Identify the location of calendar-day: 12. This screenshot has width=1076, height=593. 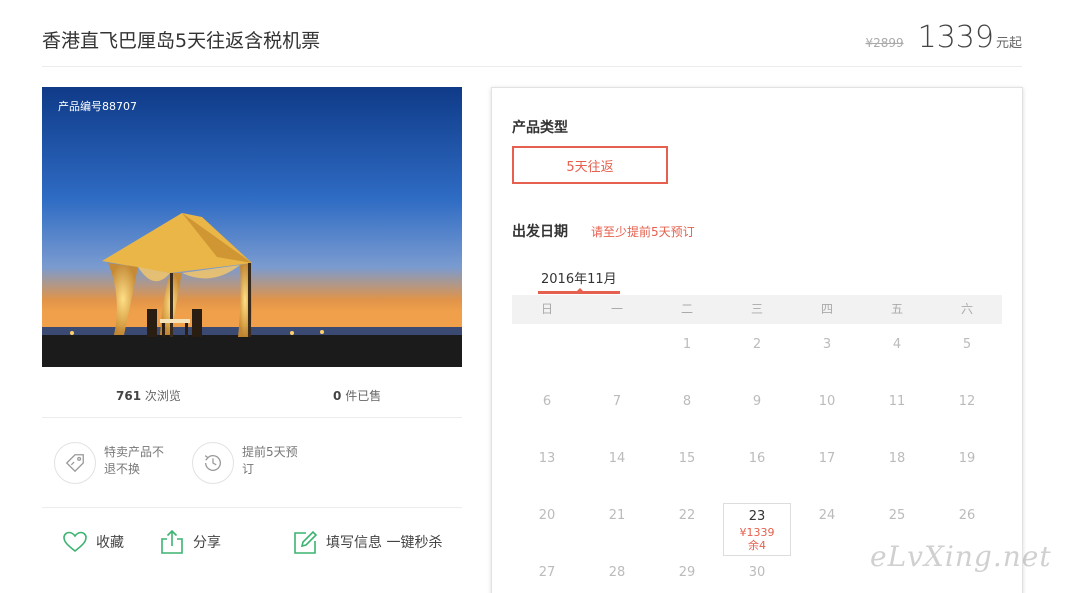
(967, 409).